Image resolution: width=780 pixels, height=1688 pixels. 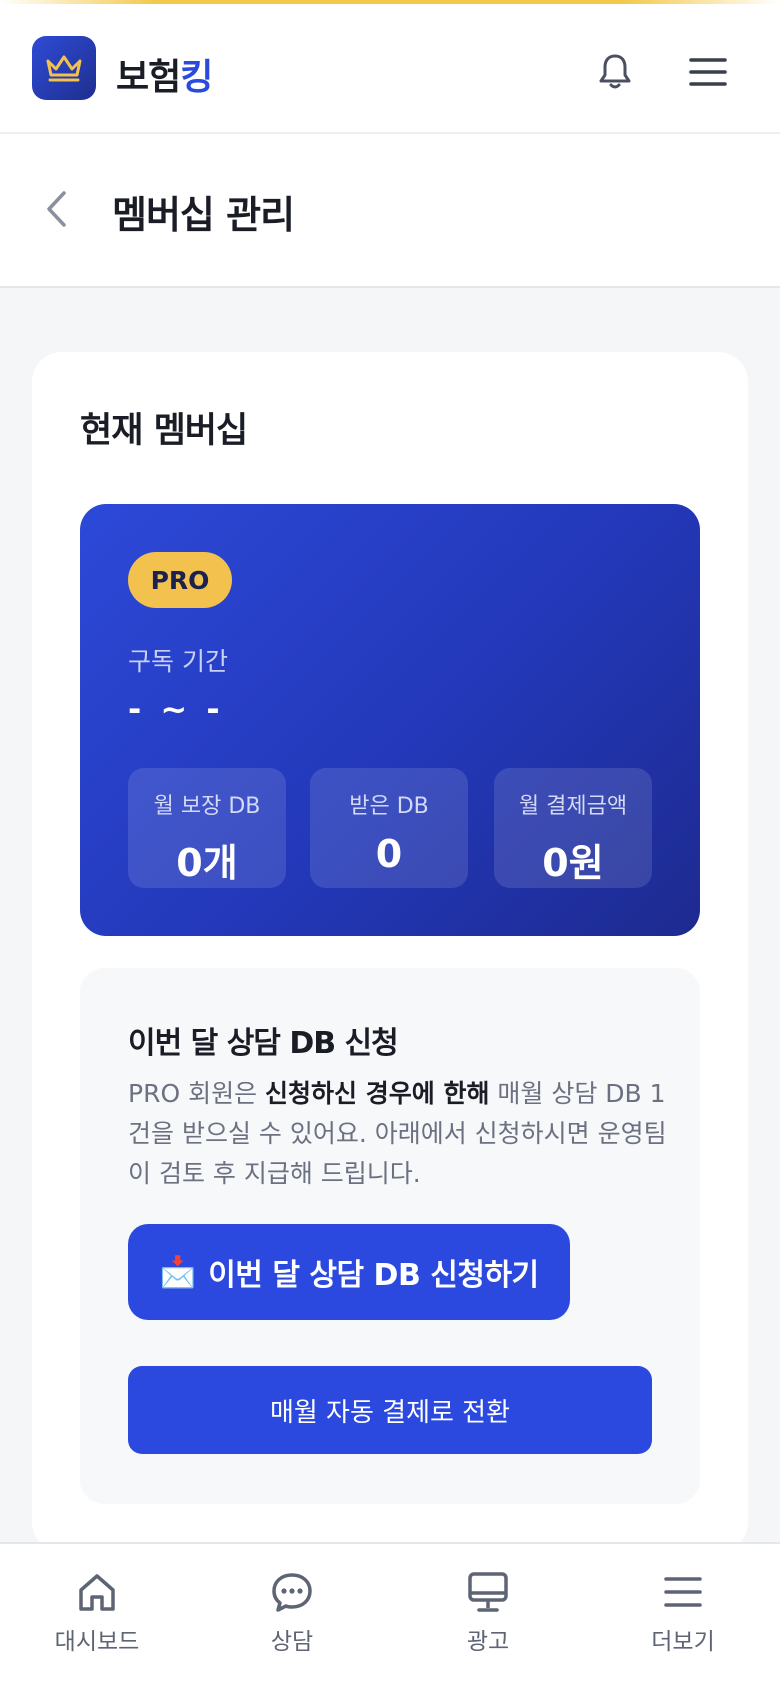 What do you see at coordinates (292, 1642) in the screenshot?
I see `nav-label: 상담` at bounding box center [292, 1642].